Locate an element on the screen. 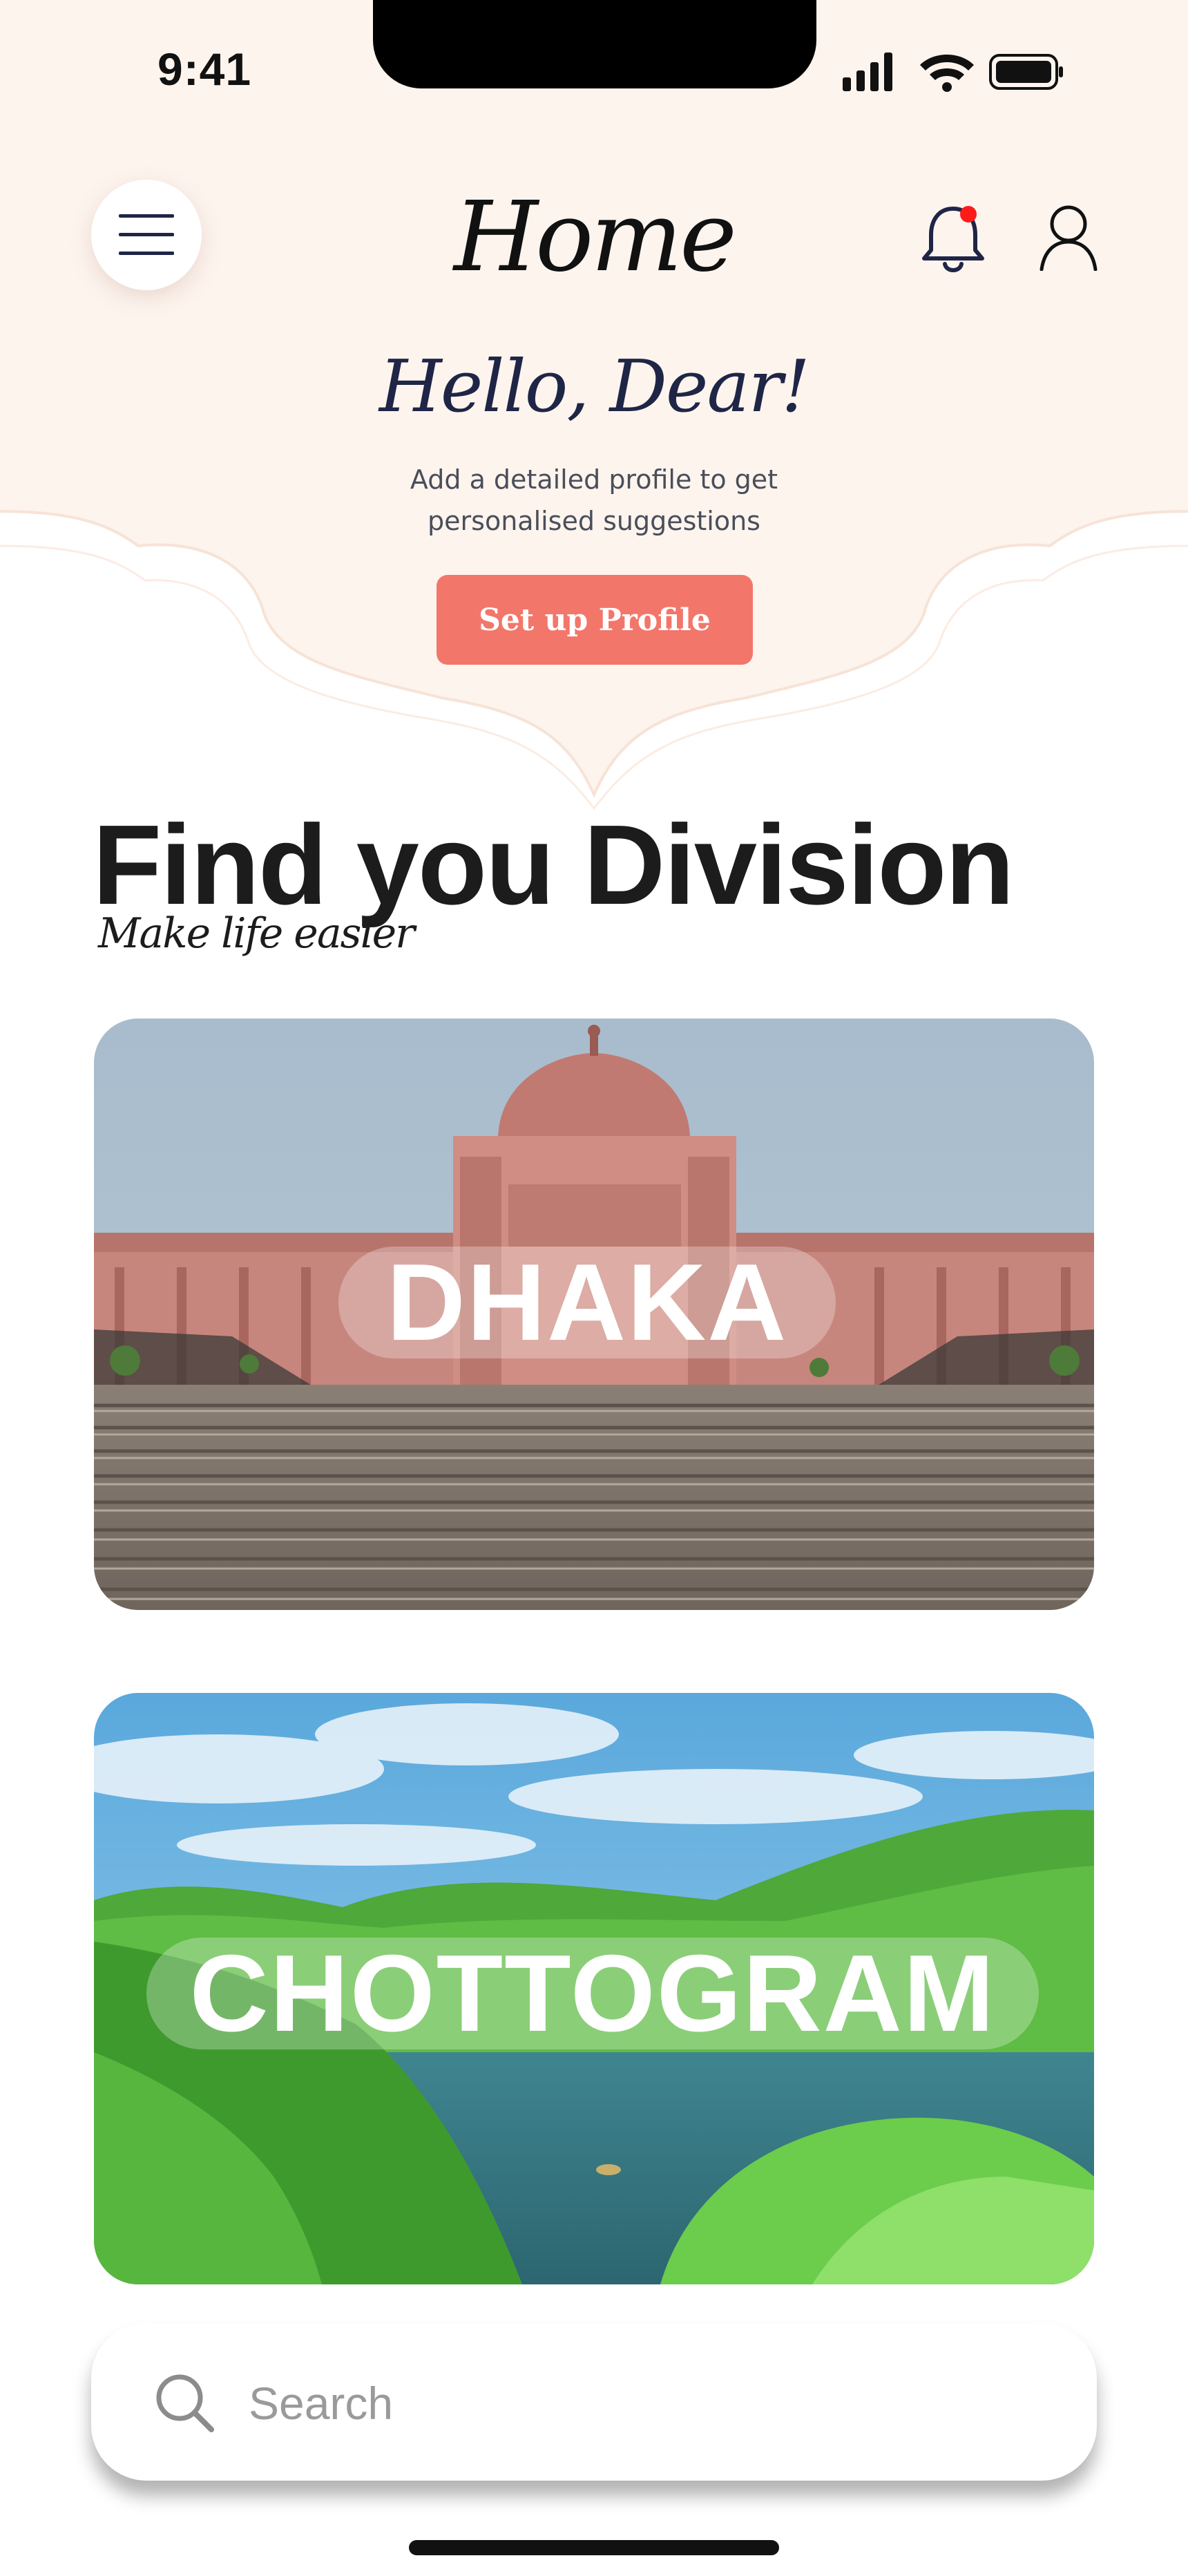 This screenshot has width=1188, height=2576. profile-hint-line-2: personalised suggestions is located at coordinates (594, 521).